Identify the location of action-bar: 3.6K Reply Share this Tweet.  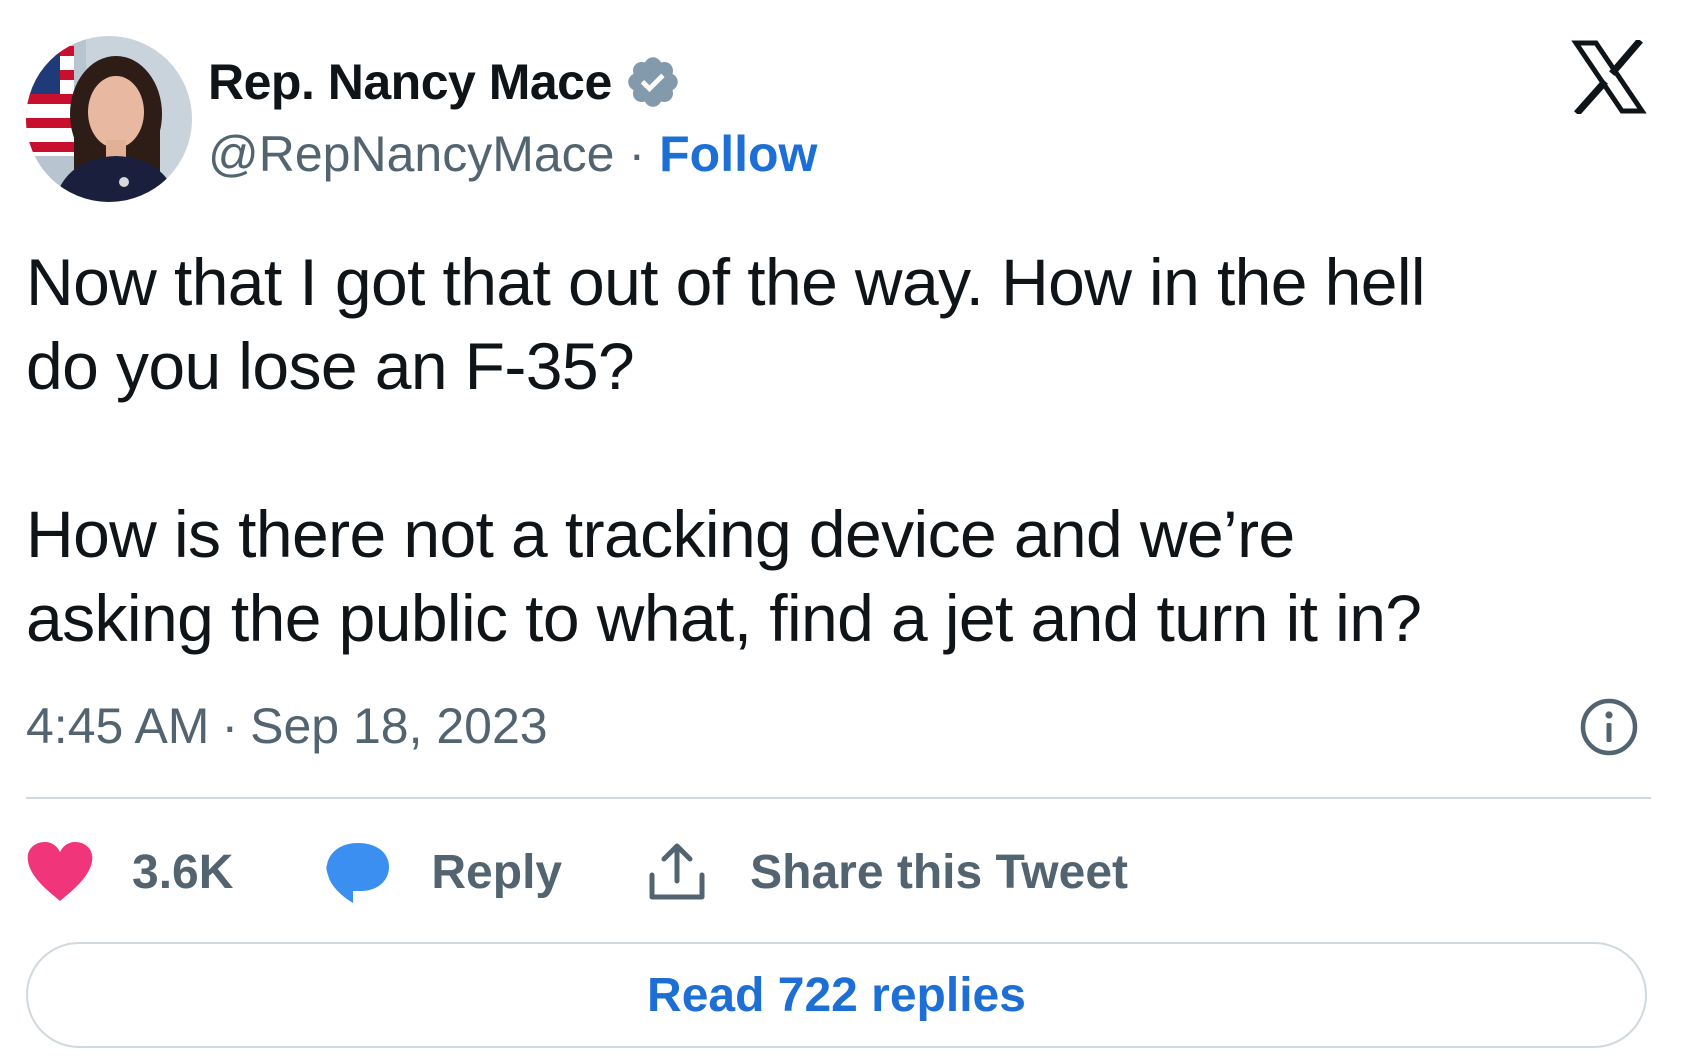
(577, 872).